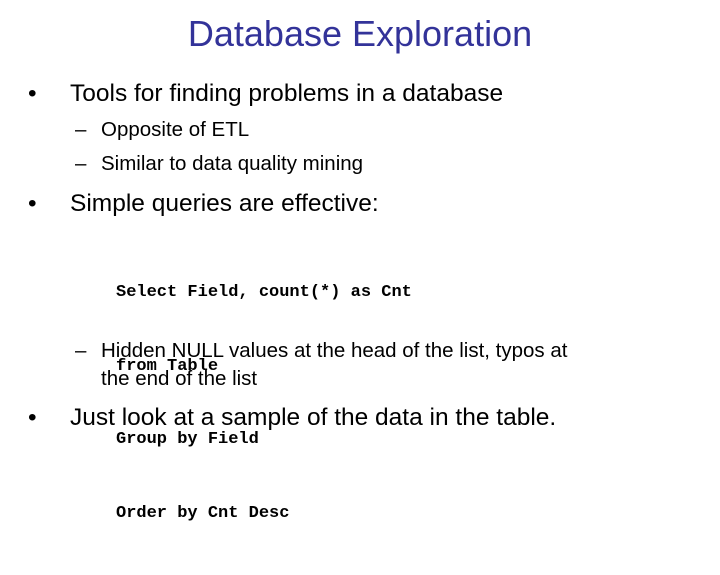  What do you see at coordinates (360, 130) in the screenshot?
I see `sub-bullet-item: – Opposite of ETL` at bounding box center [360, 130].